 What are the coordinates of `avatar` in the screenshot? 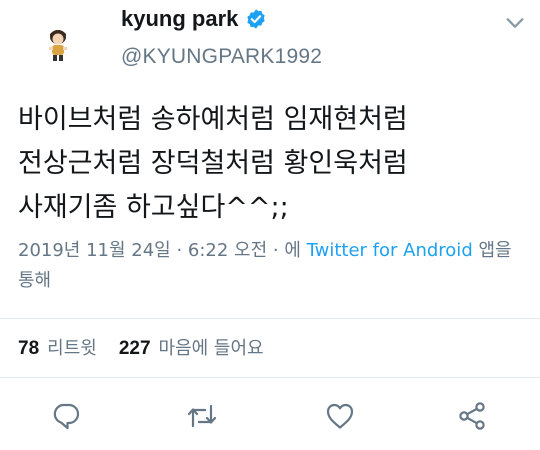 It's located at (58, 44).